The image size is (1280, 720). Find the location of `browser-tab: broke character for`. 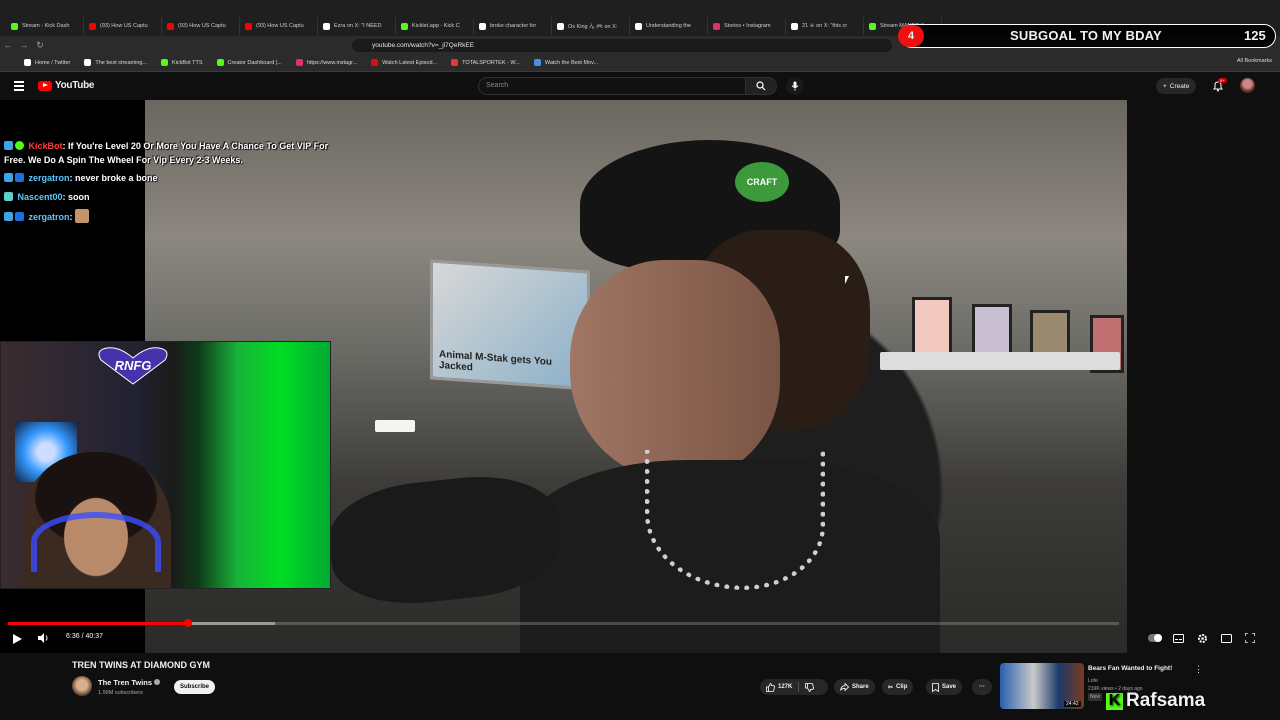

browser-tab: broke character for is located at coordinates (513, 26).